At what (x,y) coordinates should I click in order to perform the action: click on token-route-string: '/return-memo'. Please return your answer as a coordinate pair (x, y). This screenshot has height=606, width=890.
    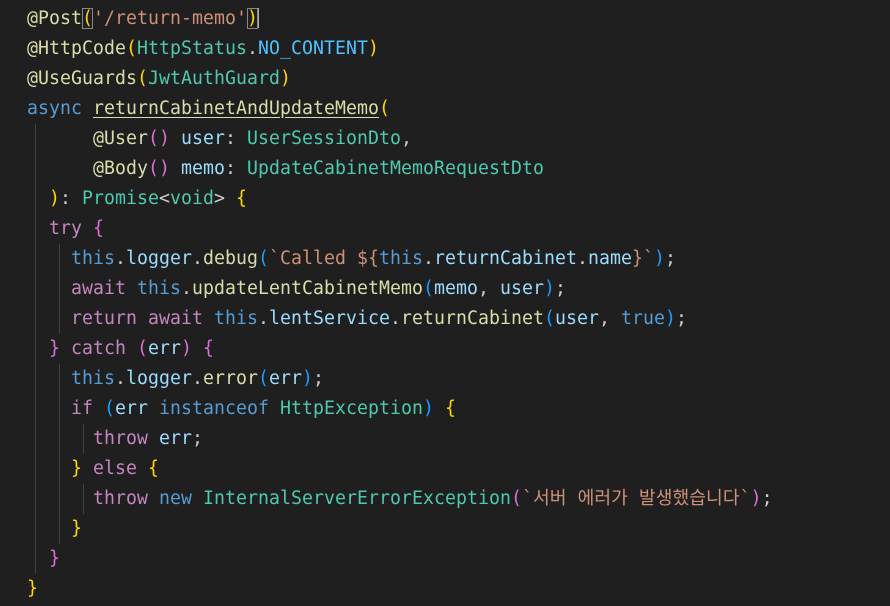
    Looking at the image, I should click on (170, 18).